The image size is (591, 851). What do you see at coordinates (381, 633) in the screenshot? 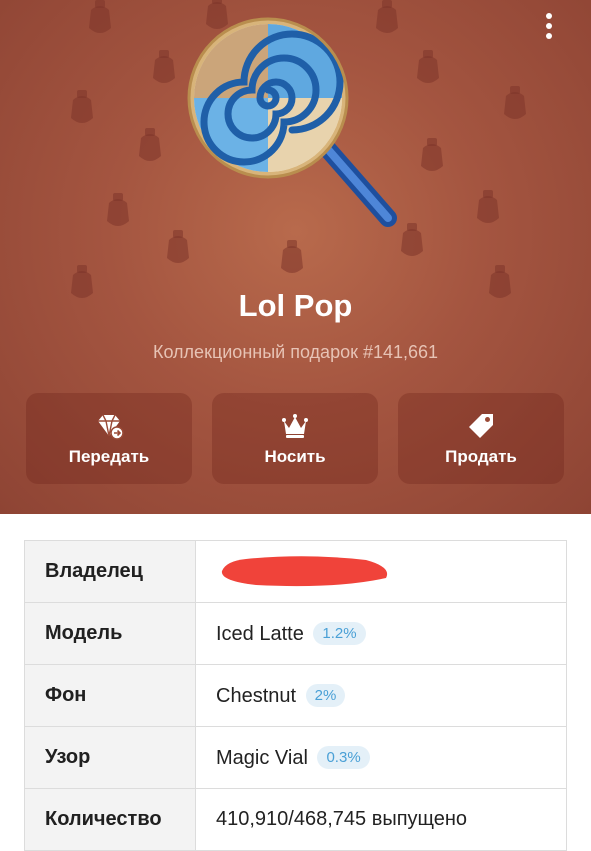
I see `model-value-cell: Iced Latte 1.2%` at bounding box center [381, 633].